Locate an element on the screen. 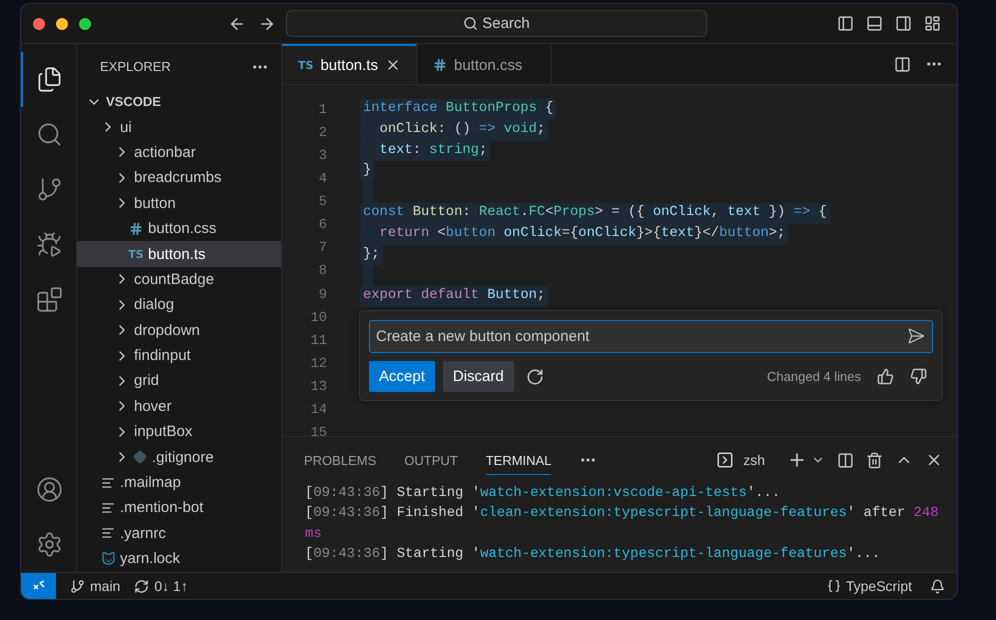 This screenshot has height=620, width=996. language-indicator: TypeScript is located at coordinates (869, 586).